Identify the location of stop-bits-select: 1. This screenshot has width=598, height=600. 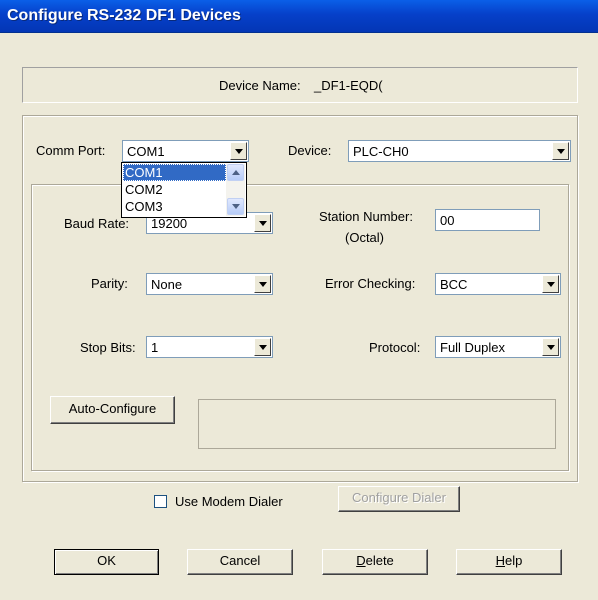
(209, 347).